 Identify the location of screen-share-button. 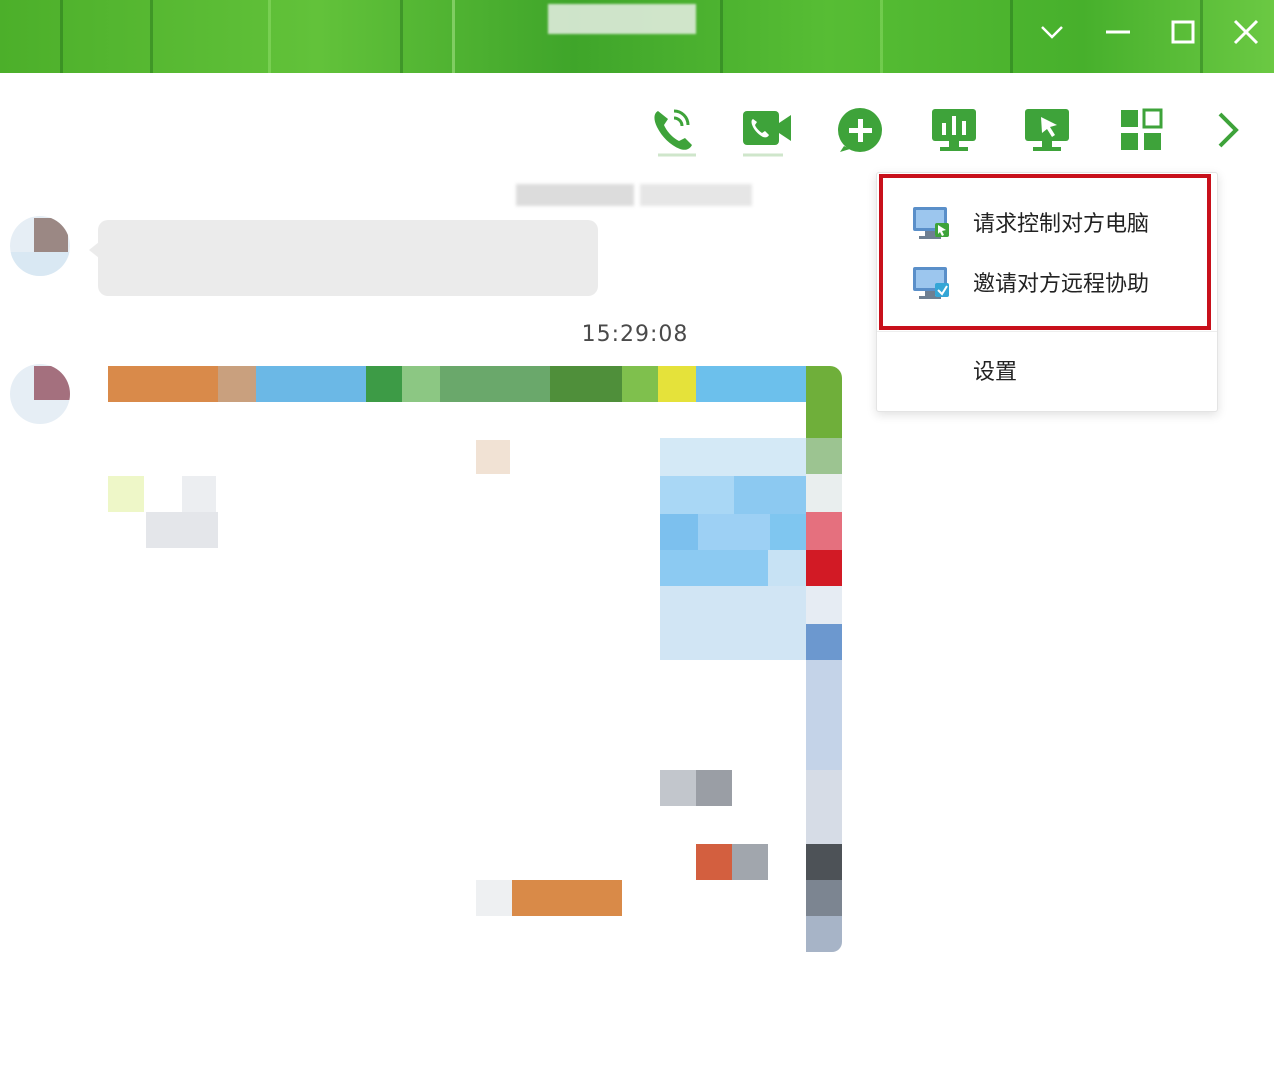
(954, 130).